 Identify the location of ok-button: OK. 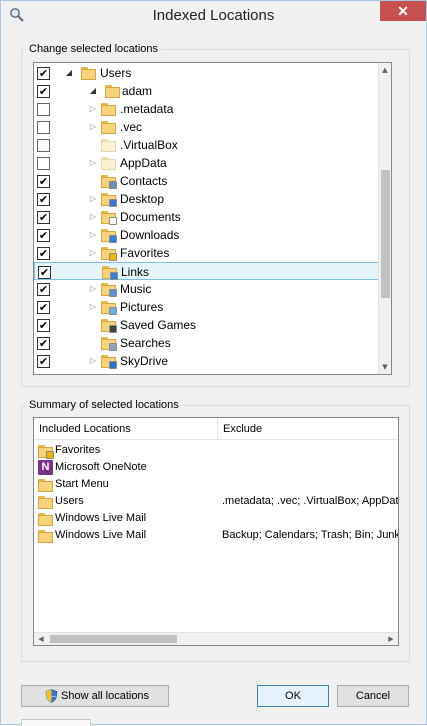
(293, 696).